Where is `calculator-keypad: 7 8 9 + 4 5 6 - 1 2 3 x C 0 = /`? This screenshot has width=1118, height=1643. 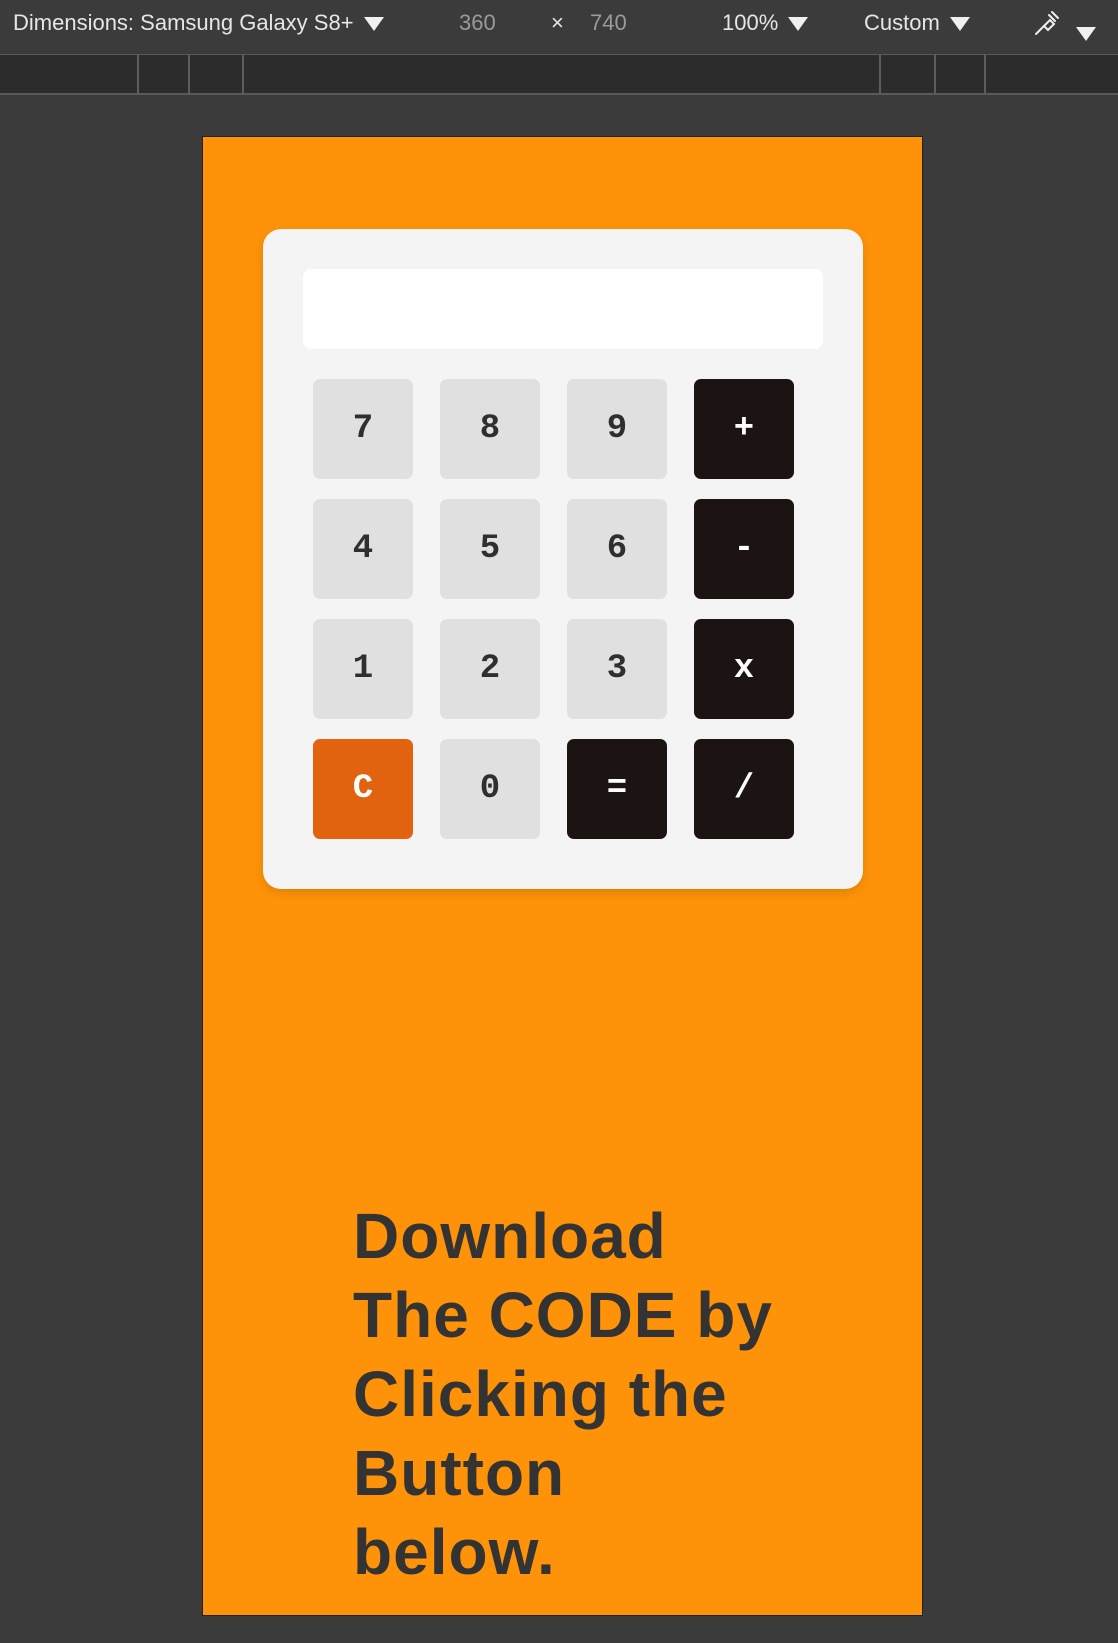 calculator-keypad: 7 8 9 + 4 5 6 - 1 2 3 x C 0 = / is located at coordinates (554, 620).